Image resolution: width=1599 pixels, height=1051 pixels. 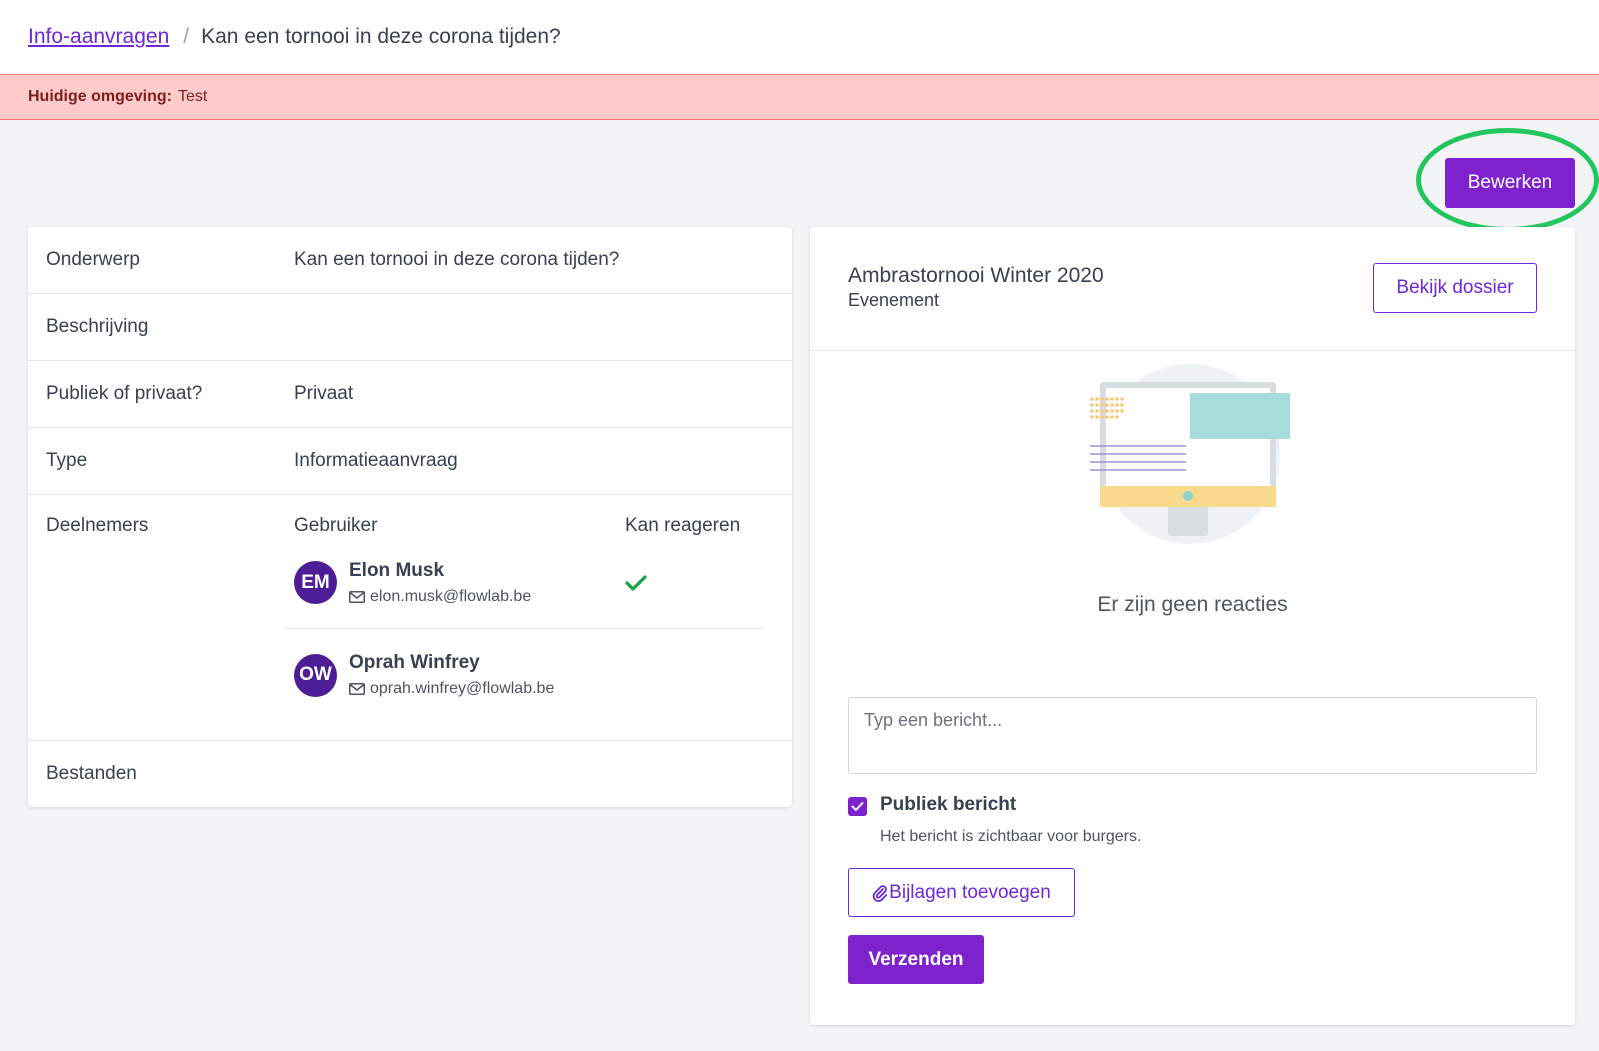 What do you see at coordinates (970, 892) in the screenshot?
I see `add-attachments-label: Bijlagen toevoegen` at bounding box center [970, 892].